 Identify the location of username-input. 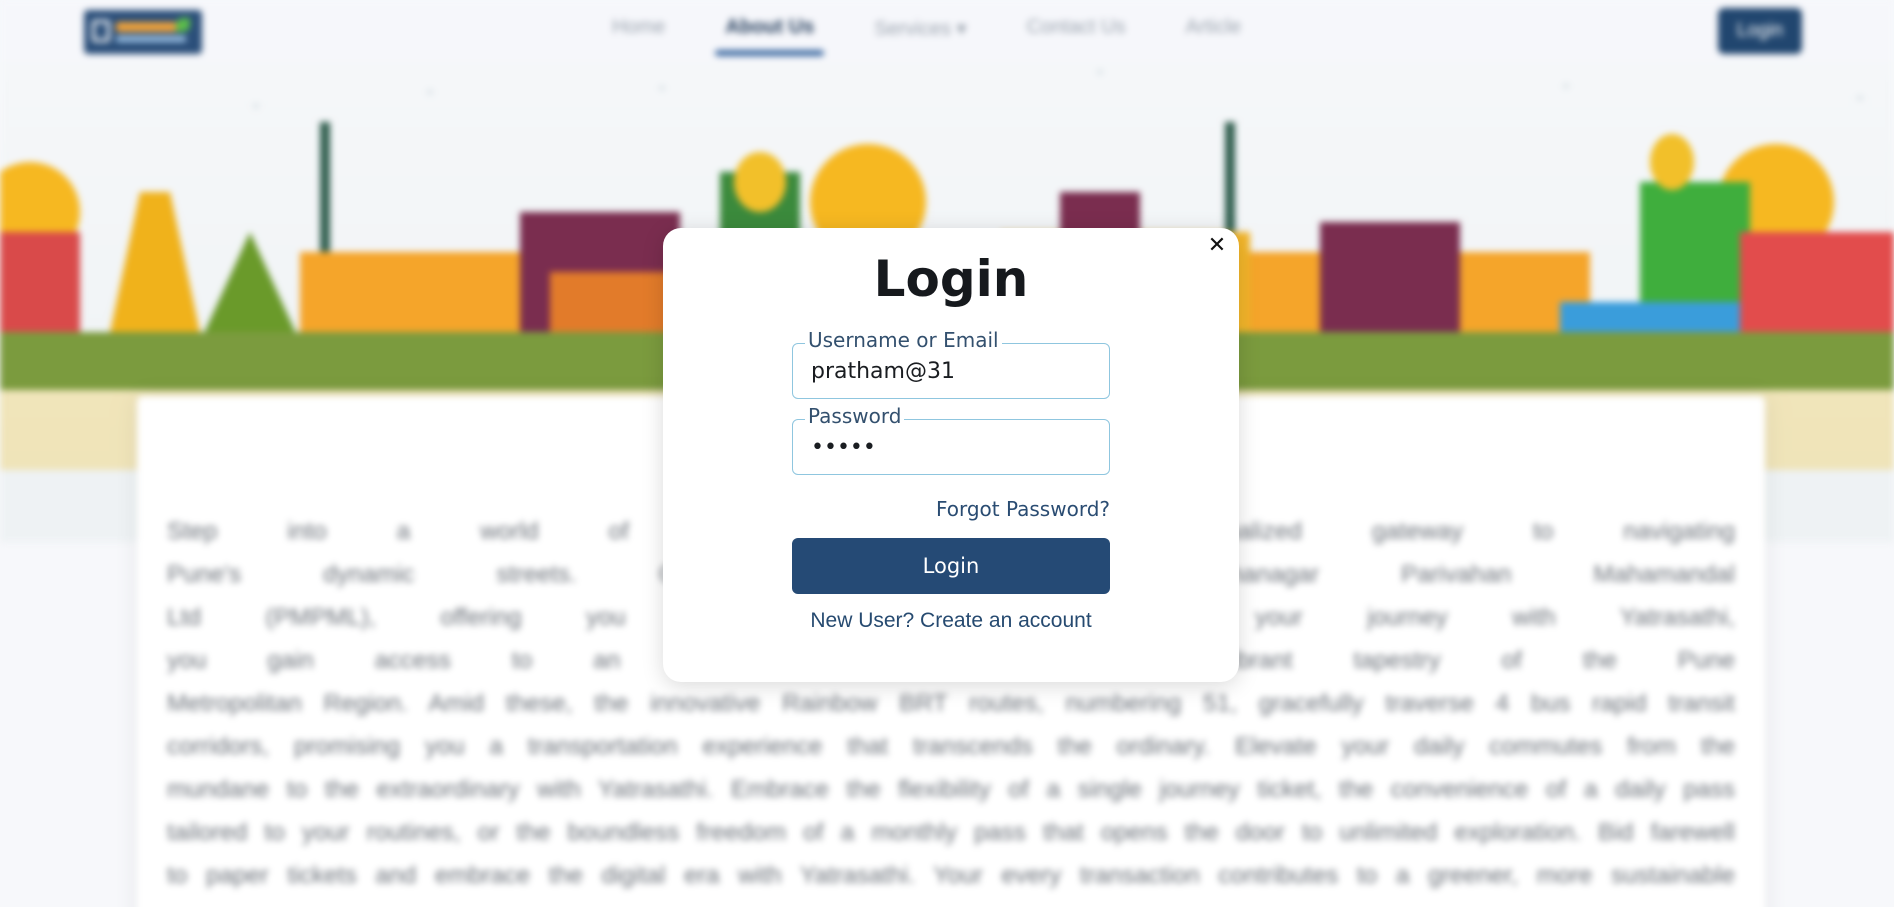
(951, 371).